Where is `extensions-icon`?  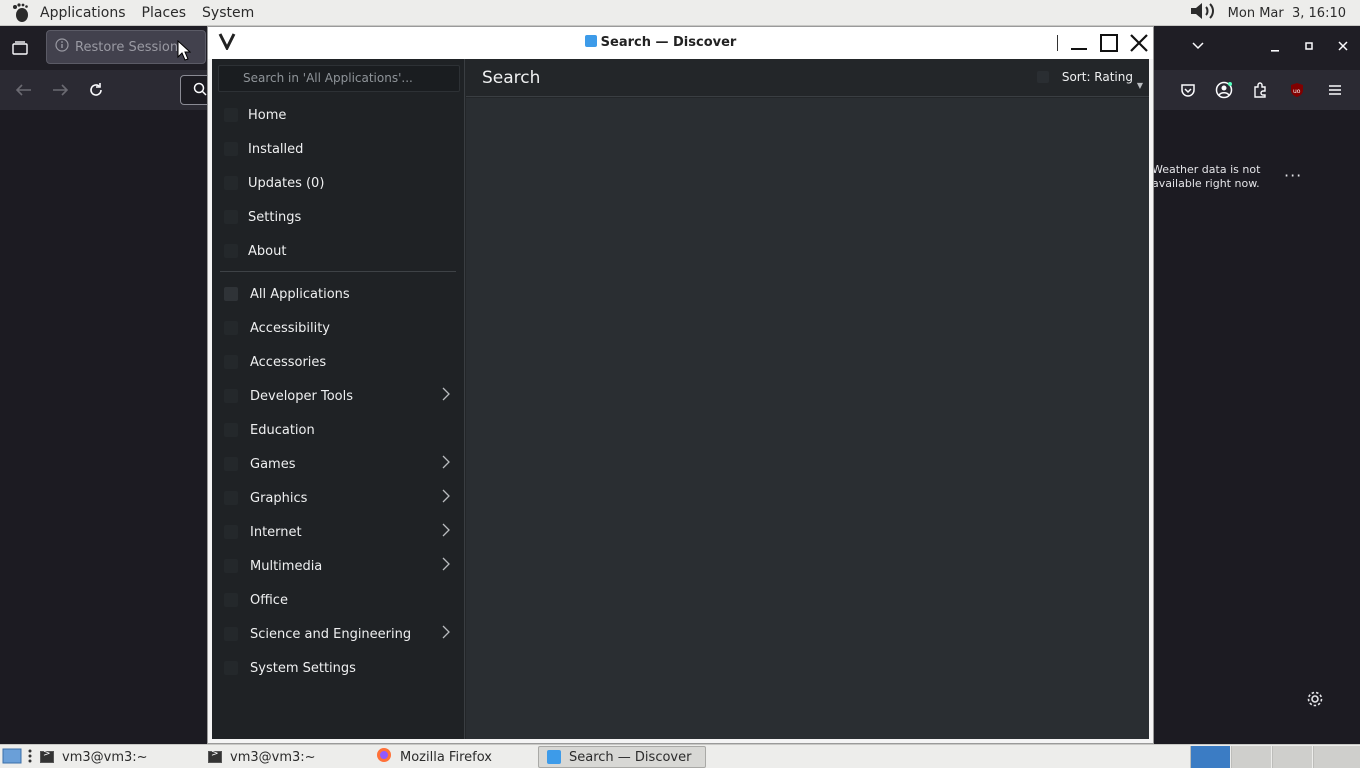
extensions-icon is located at coordinates (1260, 90).